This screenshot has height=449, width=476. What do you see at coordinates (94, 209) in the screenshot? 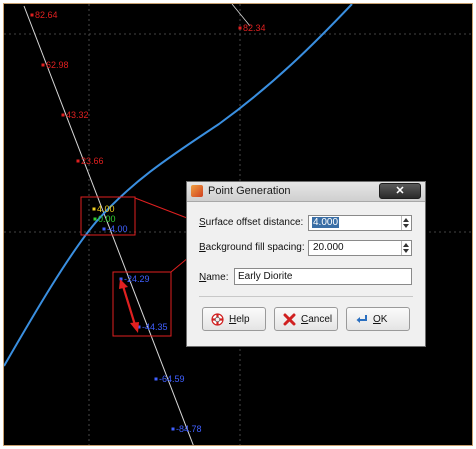
I see `yellow-point-label-marker` at bounding box center [94, 209].